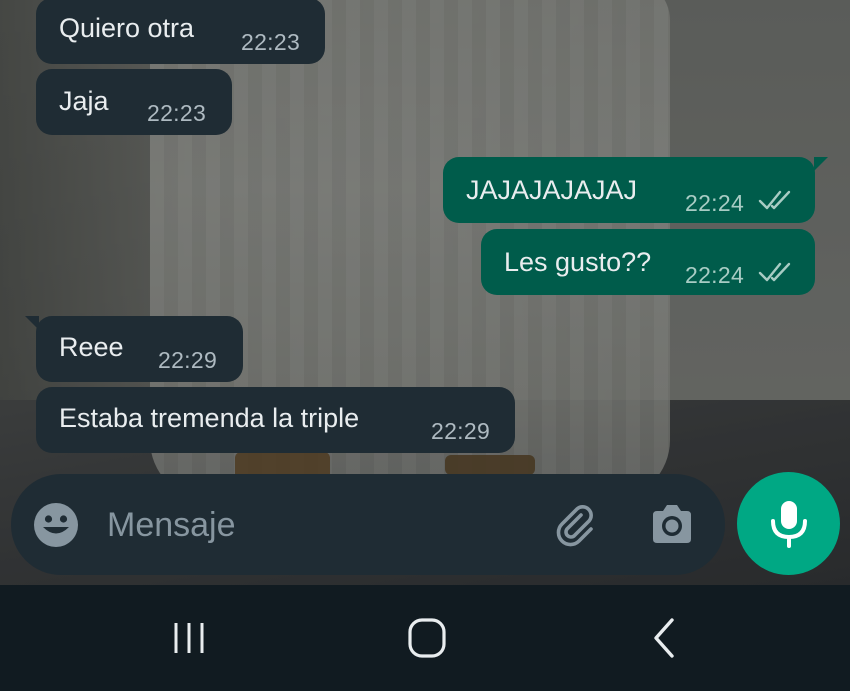 The height and width of the screenshot is (691, 850). Describe the element at coordinates (84, 101) in the screenshot. I see `message-text: Jaja` at that location.